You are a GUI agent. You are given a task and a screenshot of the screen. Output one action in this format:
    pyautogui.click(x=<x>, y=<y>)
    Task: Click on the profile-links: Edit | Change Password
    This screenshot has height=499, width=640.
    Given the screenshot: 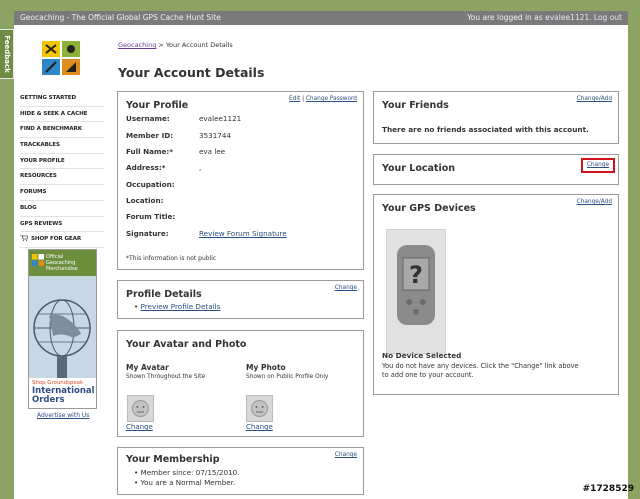 What is the action you would take?
    pyautogui.click(x=323, y=99)
    